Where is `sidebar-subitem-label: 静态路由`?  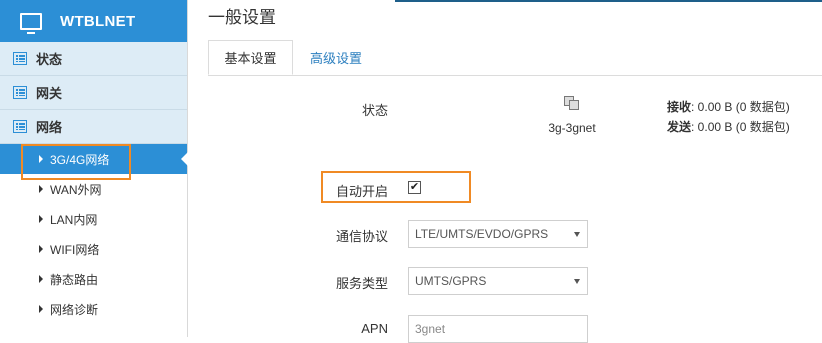
sidebar-subitem-label: 静态路由 is located at coordinates (74, 279).